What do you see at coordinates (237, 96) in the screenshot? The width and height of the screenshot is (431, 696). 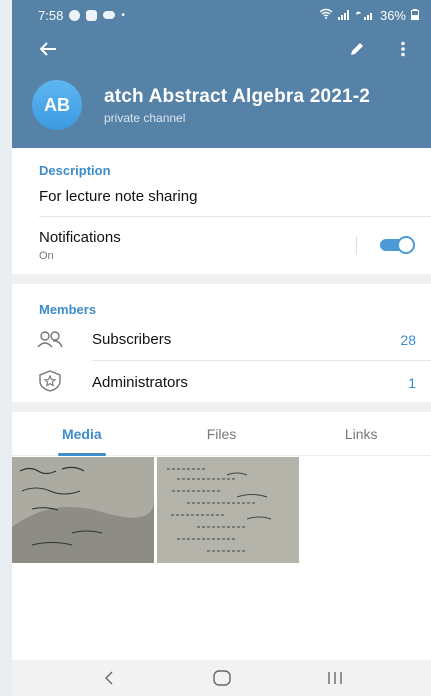 I see `channel-title: atch Abstract Algebra 2021-2` at bounding box center [237, 96].